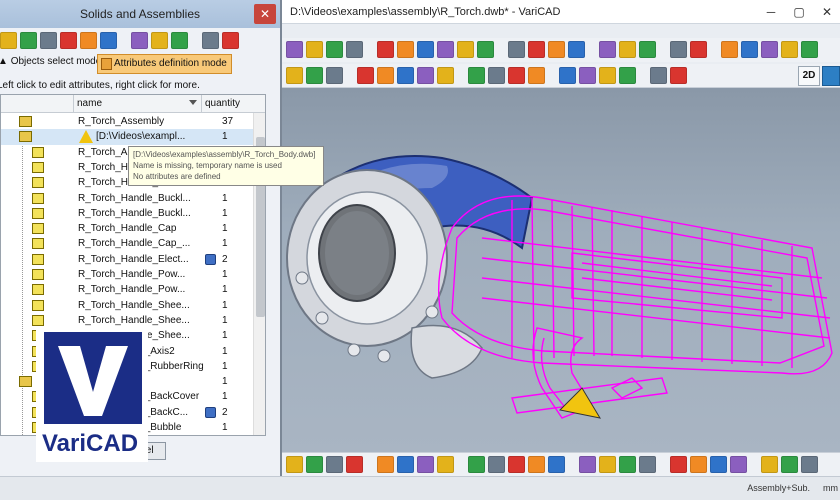 The image size is (840, 500). What do you see at coordinates (827, 12) in the screenshot?
I see `close-icon: ✕` at bounding box center [827, 12].